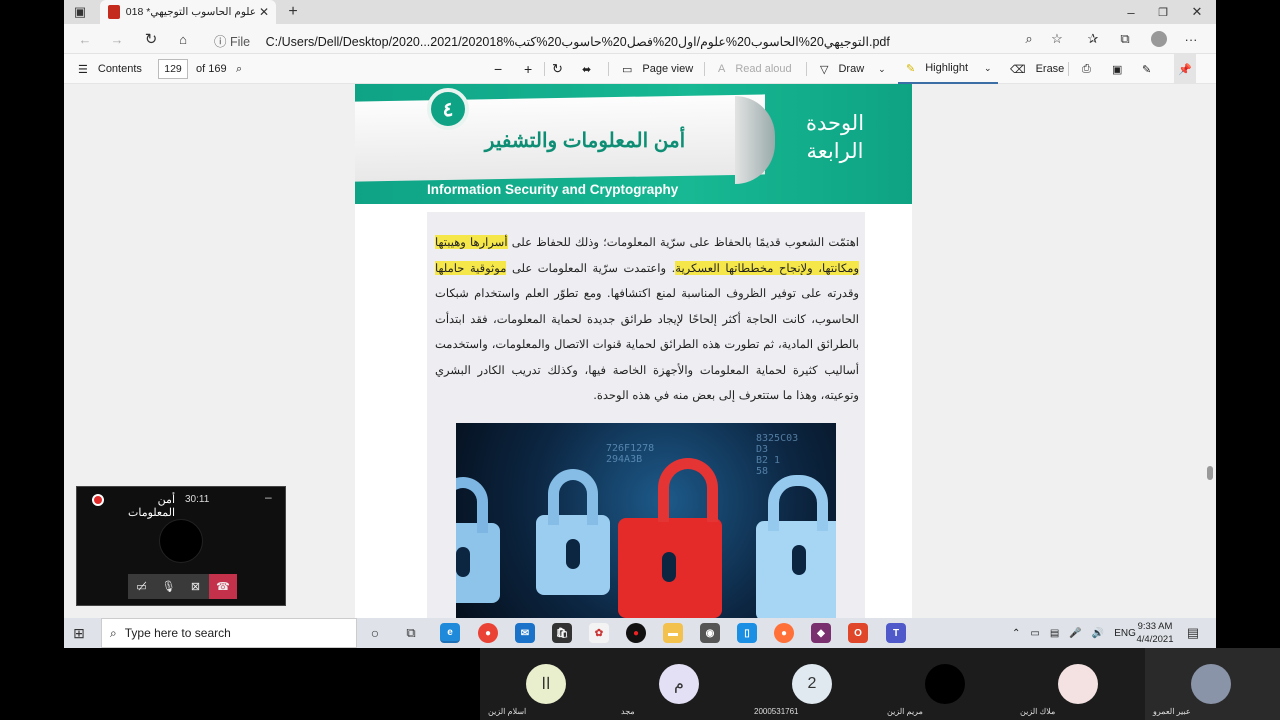 The image size is (1280, 720). What do you see at coordinates (1086, 69) in the screenshot?
I see `print-icon: ⎙` at bounding box center [1086, 69].